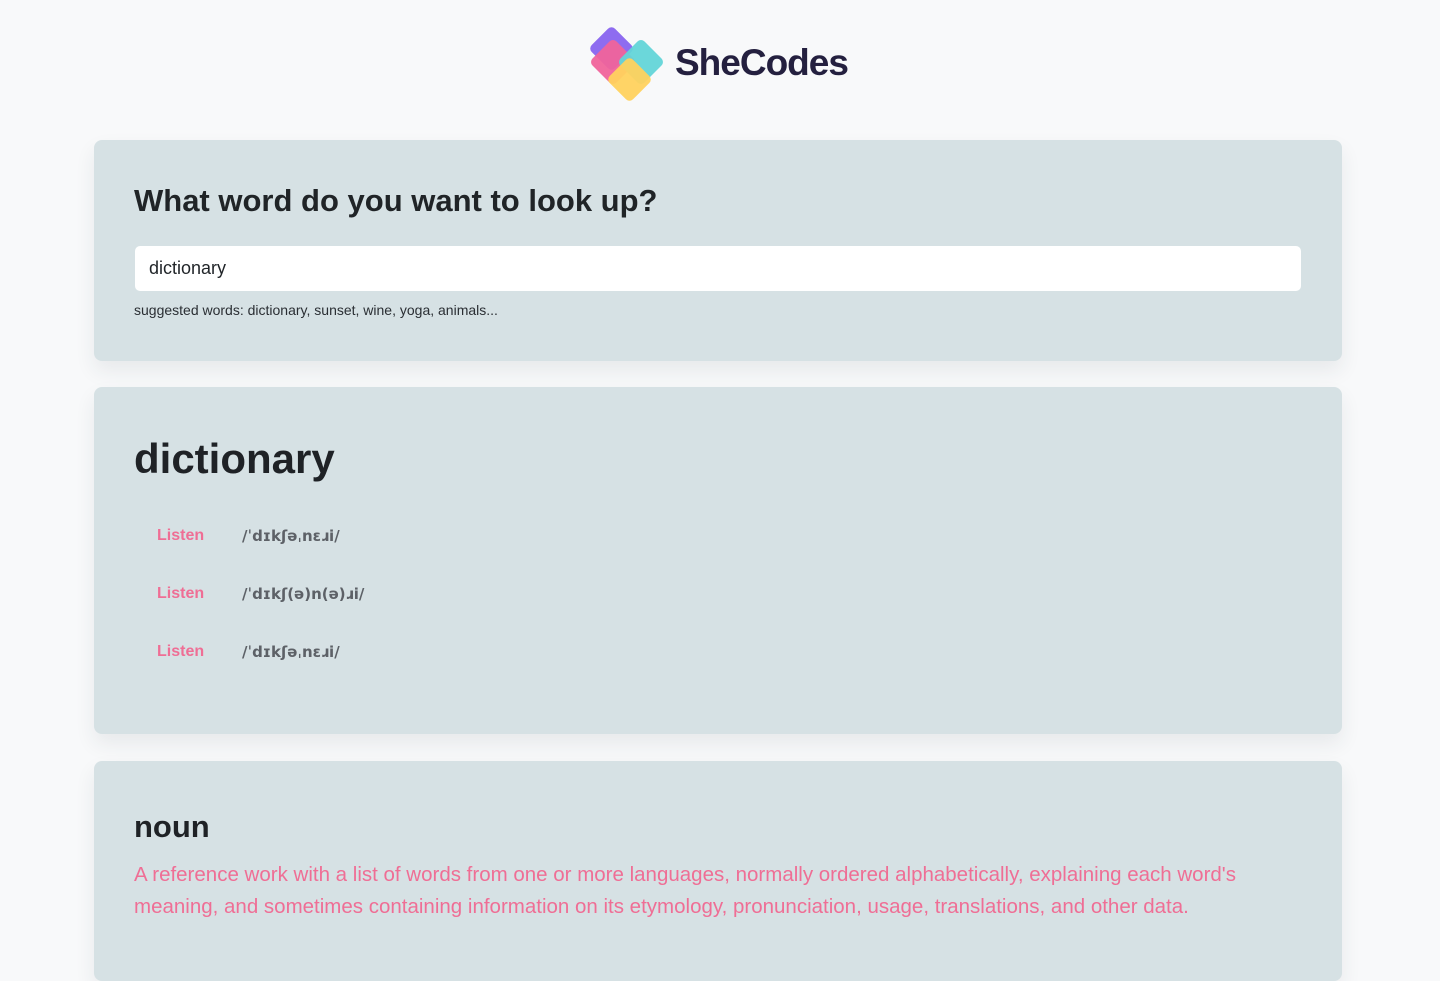 Image resolution: width=1440 pixels, height=981 pixels. What do you see at coordinates (626, 64) in the screenshot?
I see `shecodes-logo-icon` at bounding box center [626, 64].